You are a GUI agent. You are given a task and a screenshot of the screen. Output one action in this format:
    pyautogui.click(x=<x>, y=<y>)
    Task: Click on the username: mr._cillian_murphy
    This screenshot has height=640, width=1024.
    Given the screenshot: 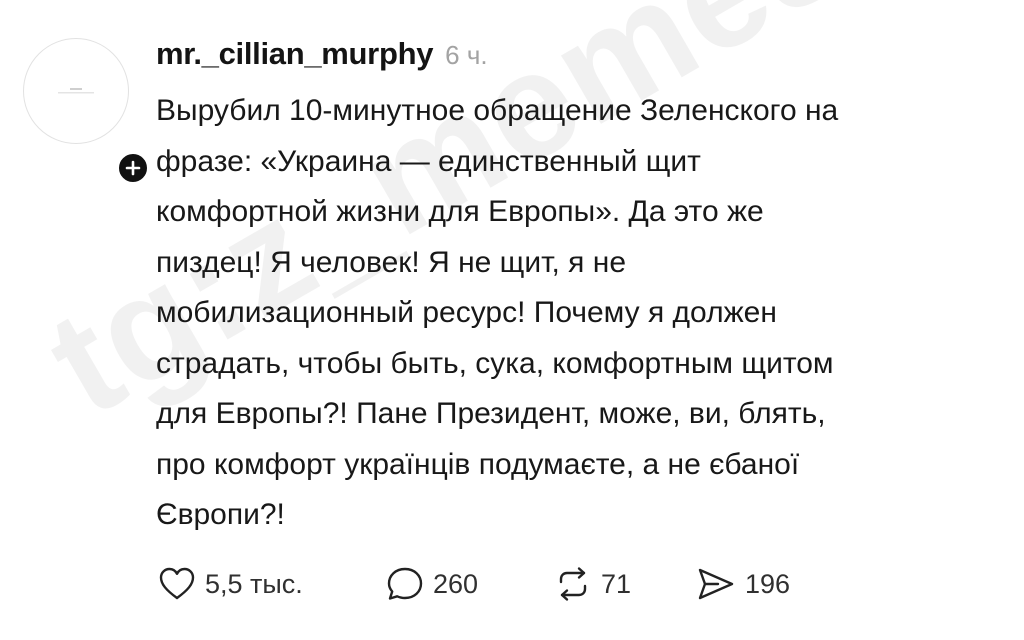 What is the action you would take?
    pyautogui.click(x=294, y=54)
    